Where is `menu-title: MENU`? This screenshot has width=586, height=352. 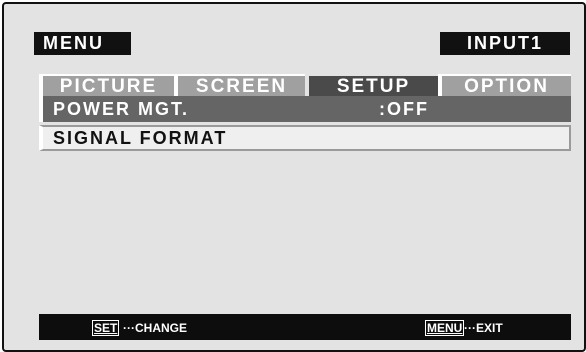 menu-title: MENU is located at coordinates (82, 43).